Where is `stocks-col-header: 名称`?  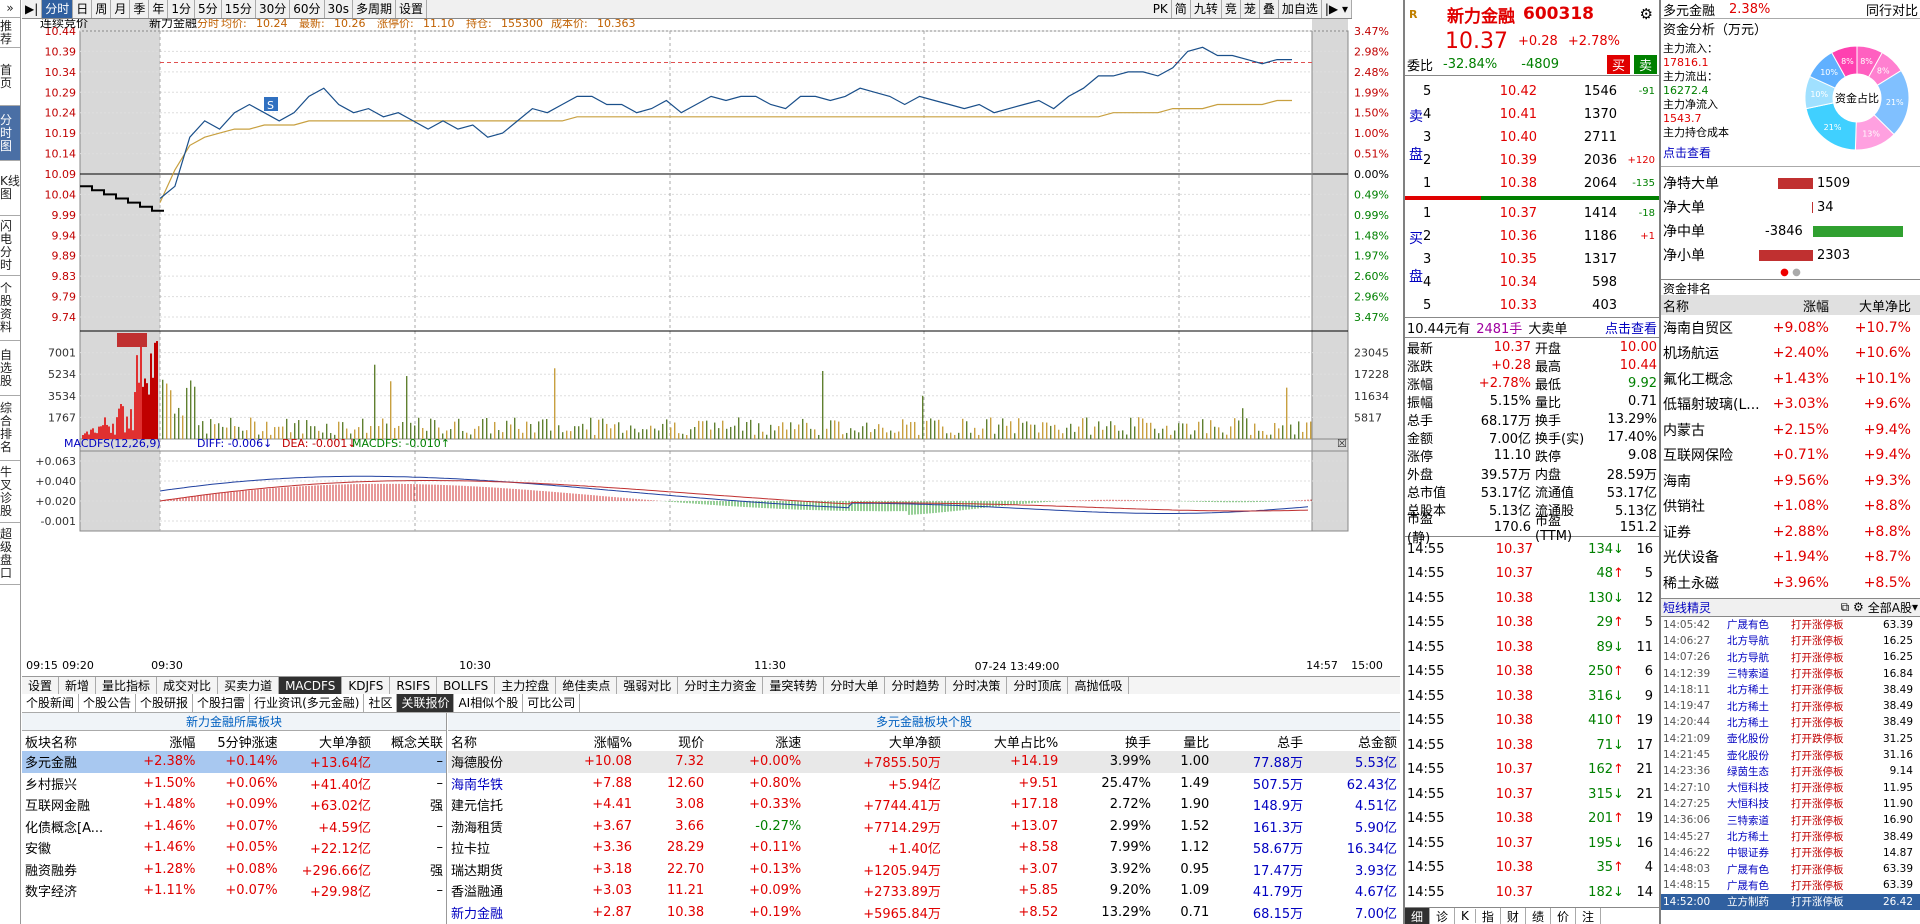 stocks-col-header: 名称 is located at coordinates (496, 741).